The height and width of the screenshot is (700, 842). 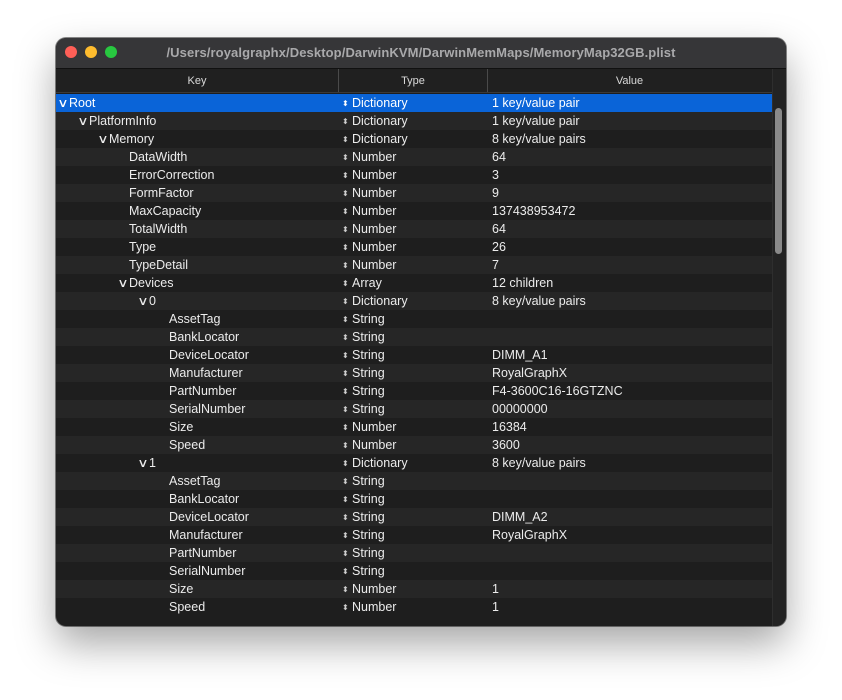 What do you see at coordinates (629, 445) in the screenshot?
I see `value-cell: 3600` at bounding box center [629, 445].